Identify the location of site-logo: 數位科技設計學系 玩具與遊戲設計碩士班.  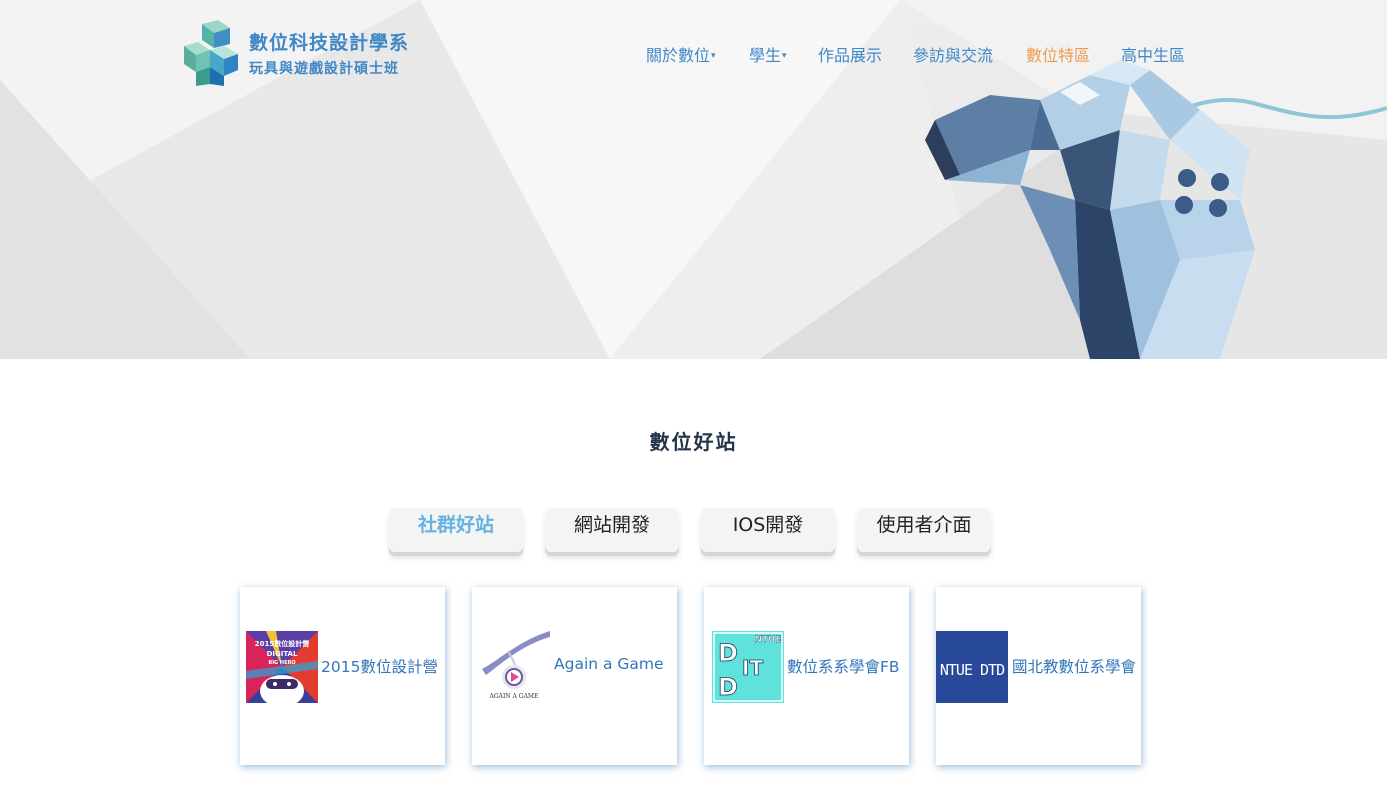
(300, 53).